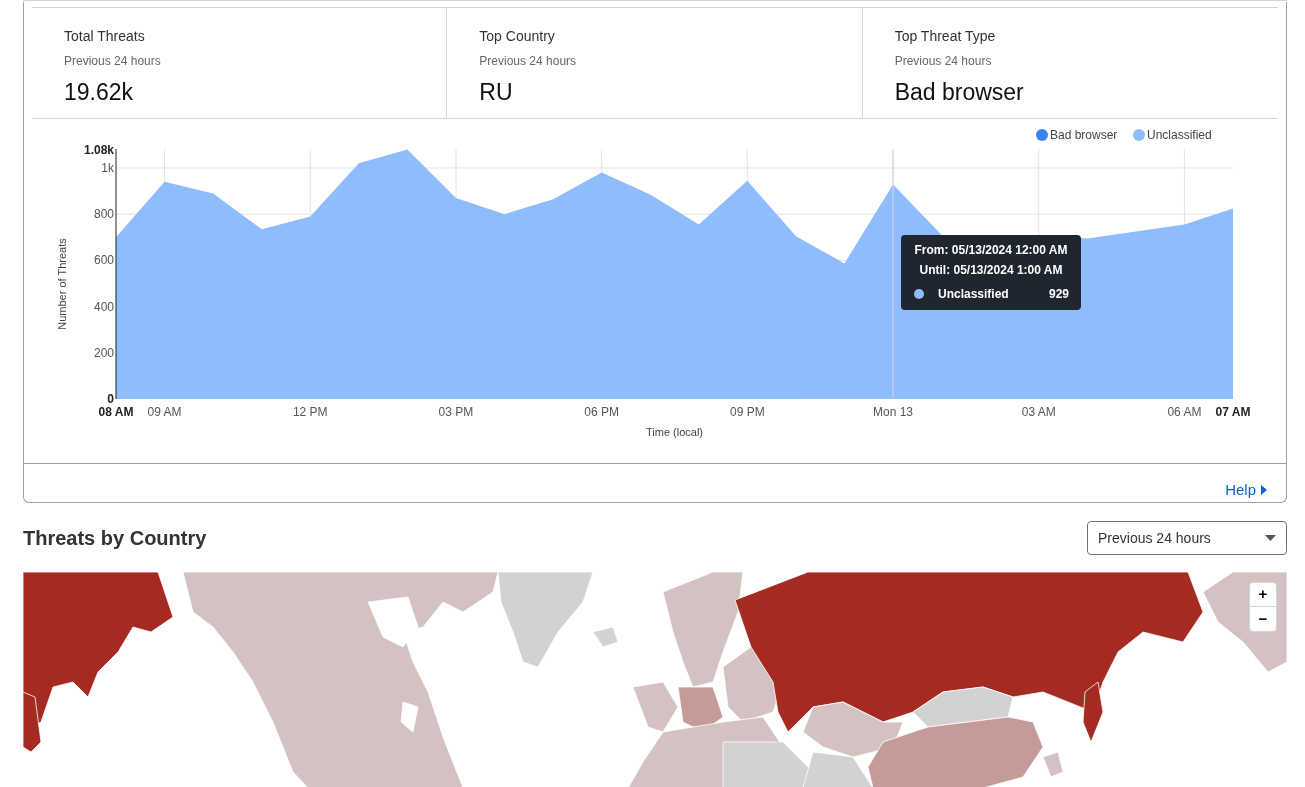  I want to click on period-select: Previous 24 hours, so click(1187, 538).